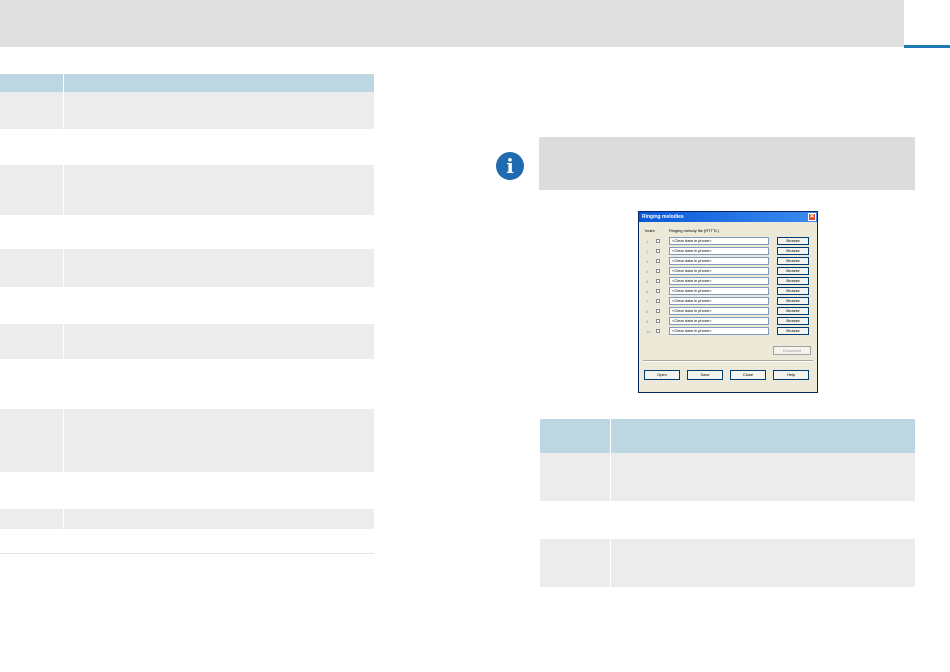  I want to click on melody-index: 7, so click(647, 301).